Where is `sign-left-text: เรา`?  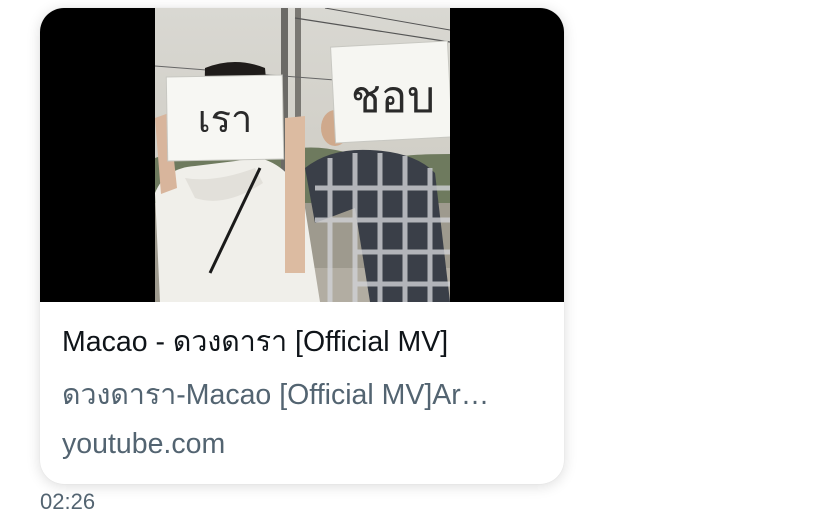
sign-left-text: เรา is located at coordinates (225, 119).